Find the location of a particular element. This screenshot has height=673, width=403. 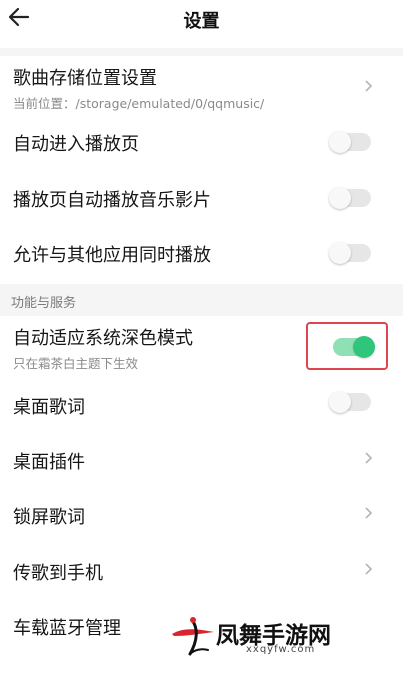

top-bar: 设置 is located at coordinates (201, 20).